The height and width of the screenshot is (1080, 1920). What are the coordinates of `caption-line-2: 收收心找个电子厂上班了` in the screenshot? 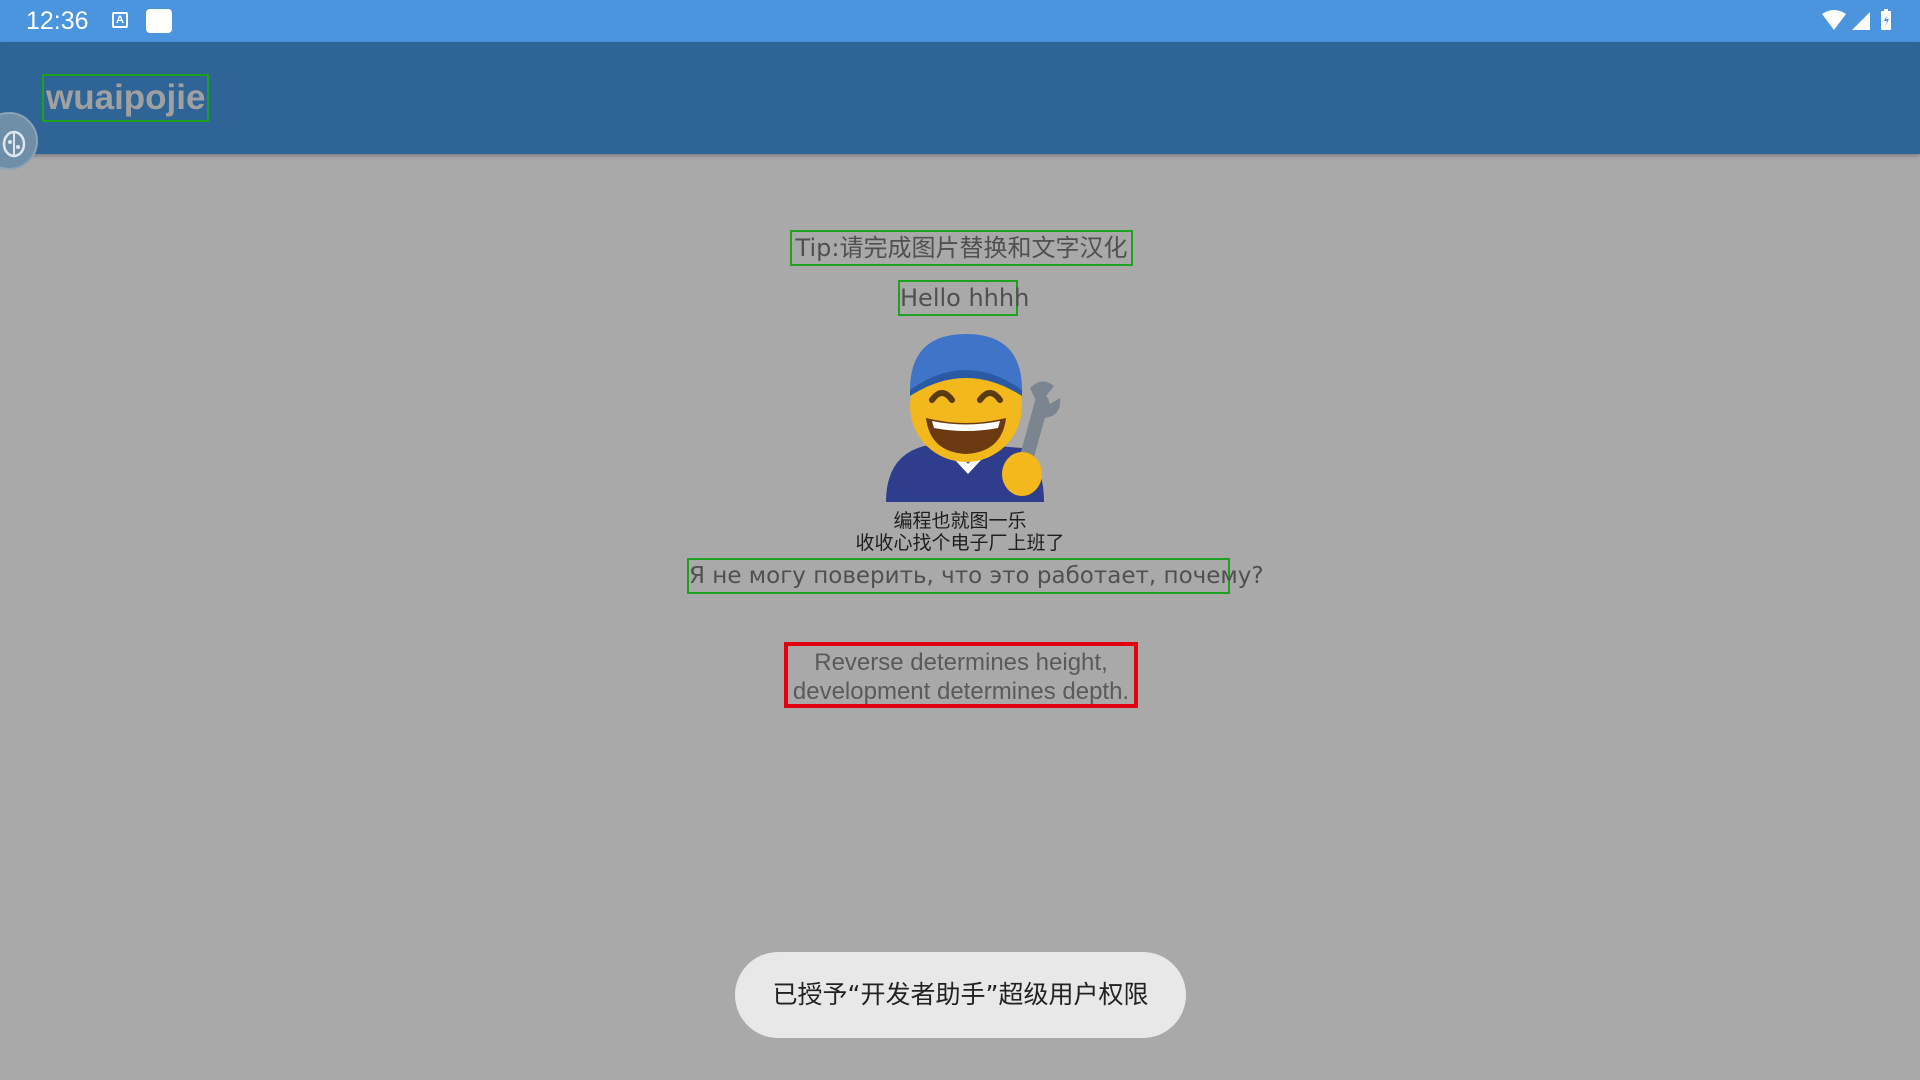 It's located at (960, 543).